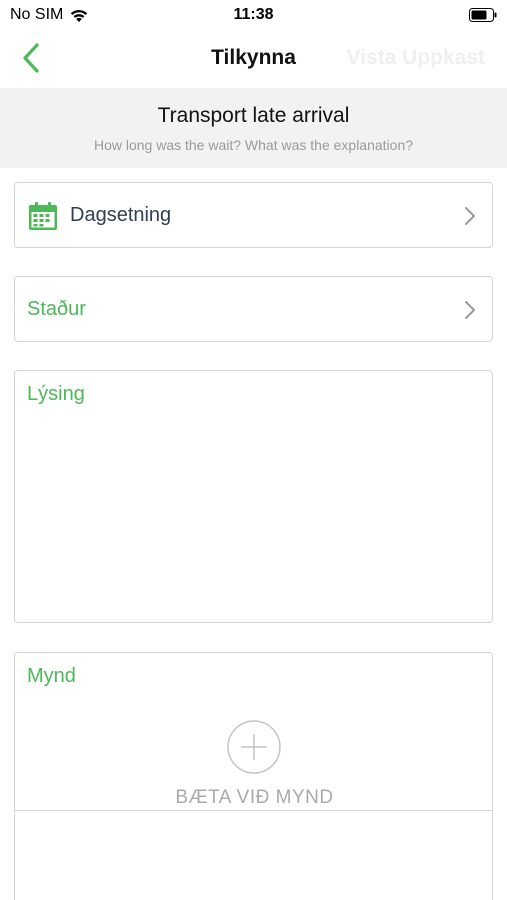 This screenshot has height=900, width=507. I want to click on date-label: Dagsetning, so click(121, 215).